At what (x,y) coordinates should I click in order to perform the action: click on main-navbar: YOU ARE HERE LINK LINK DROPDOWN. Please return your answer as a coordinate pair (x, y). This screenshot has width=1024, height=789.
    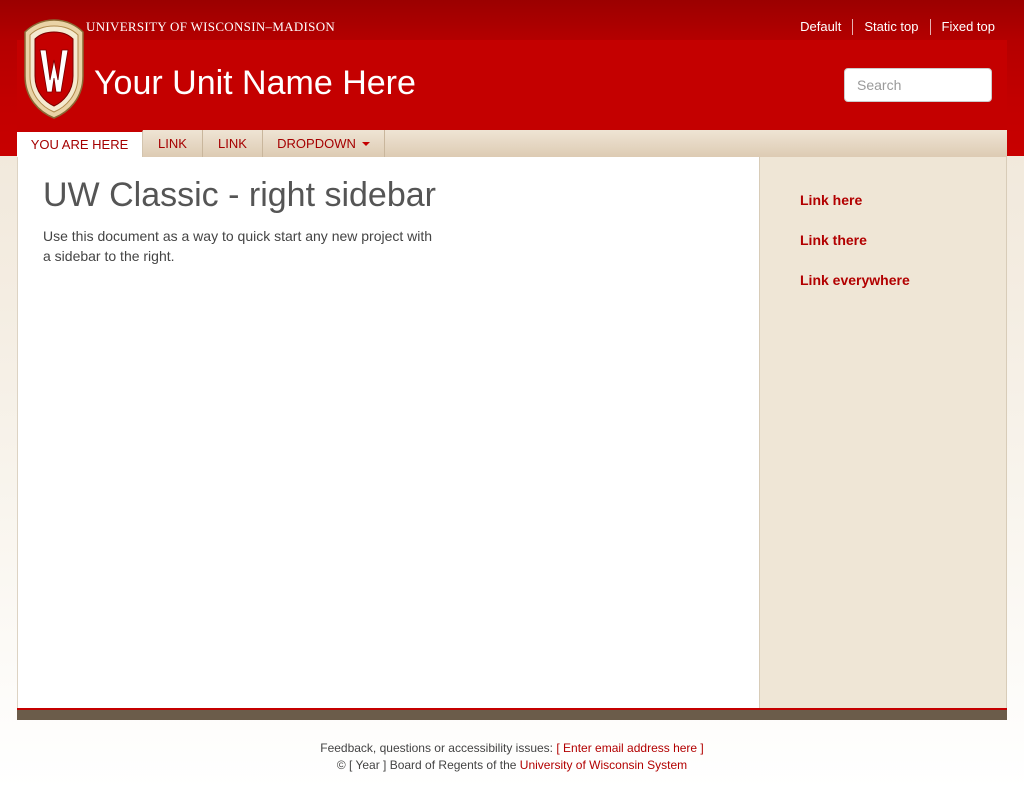
    Looking at the image, I should click on (512, 144).